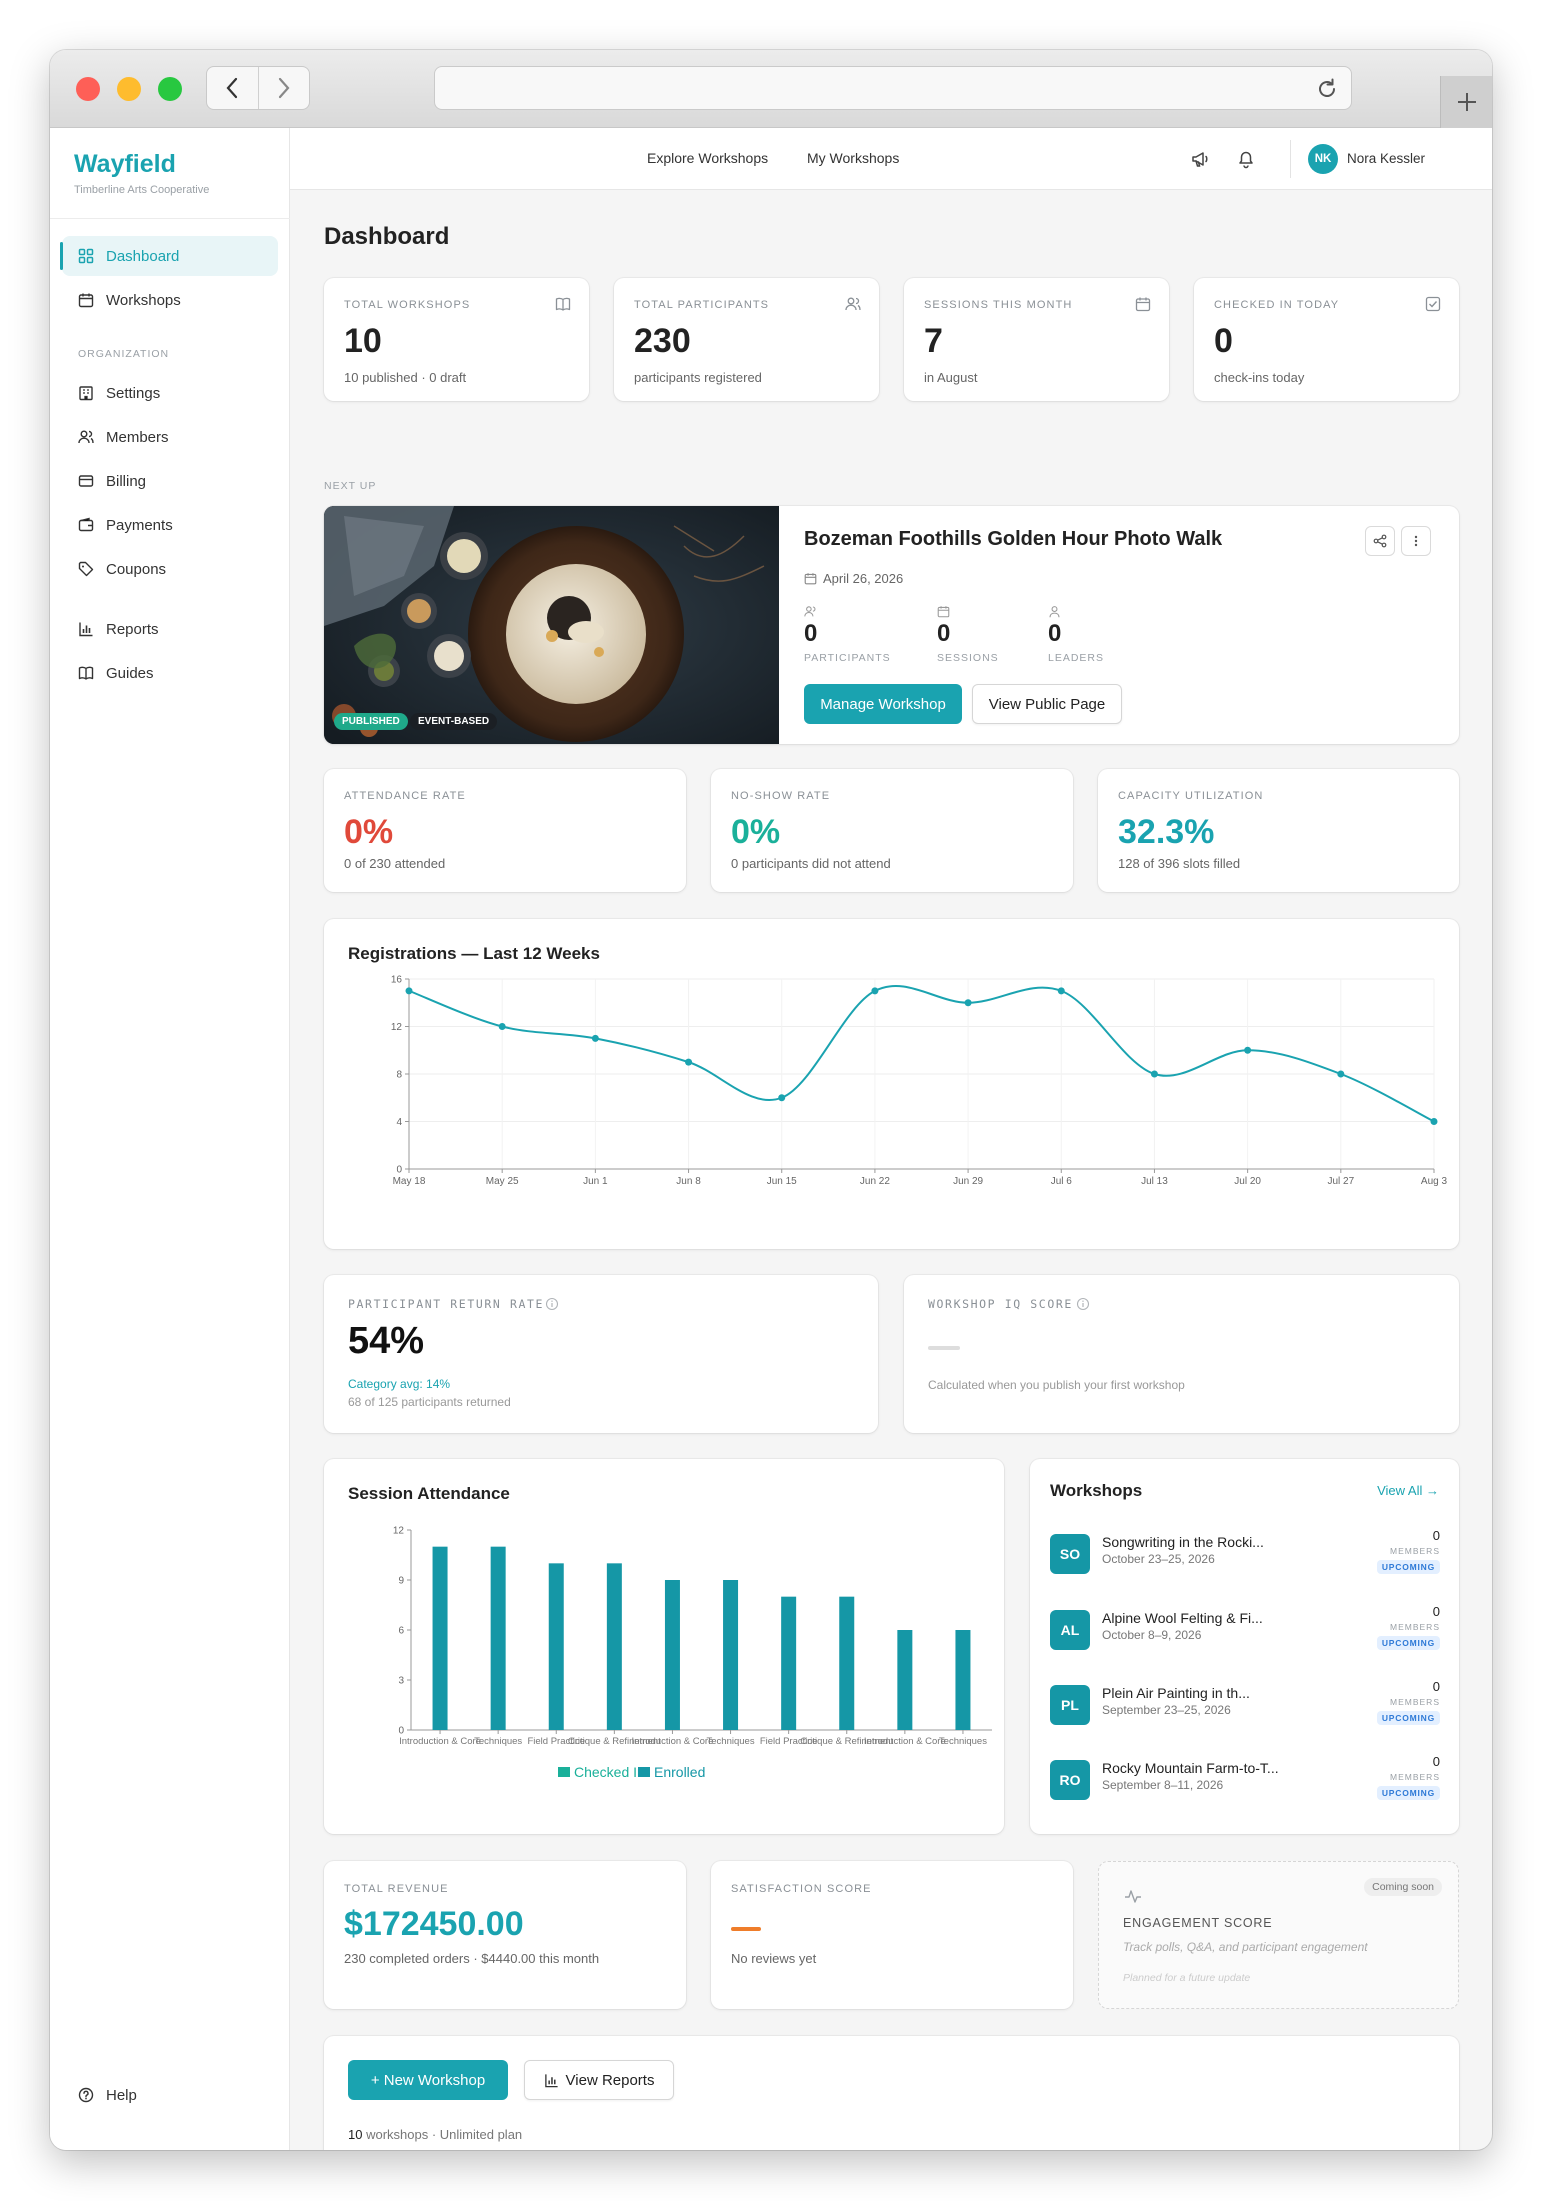 The image size is (1542, 2201). Describe the element at coordinates (170, 437) in the screenshot. I see `sidebar-item-members: Members` at that location.